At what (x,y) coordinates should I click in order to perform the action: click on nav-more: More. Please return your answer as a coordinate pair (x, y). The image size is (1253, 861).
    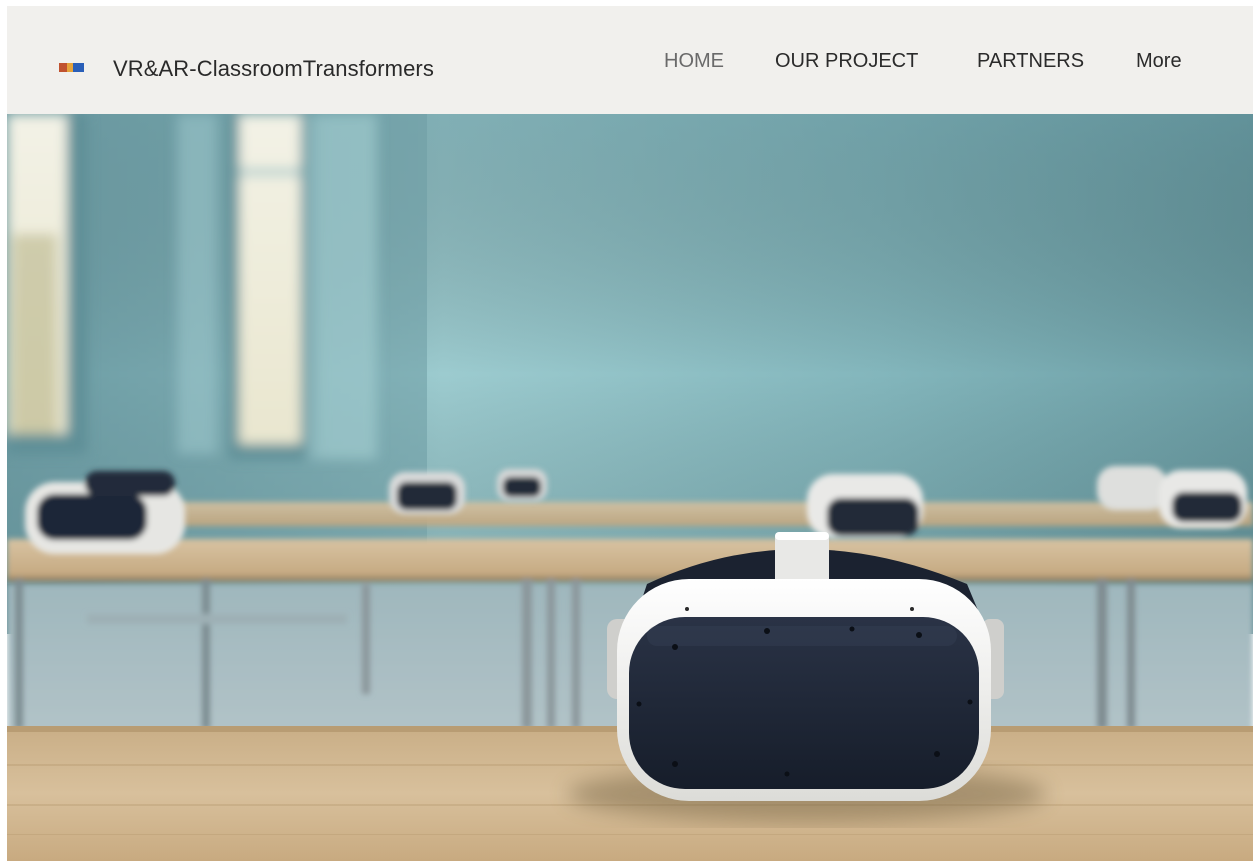
    Looking at the image, I should click on (1159, 61).